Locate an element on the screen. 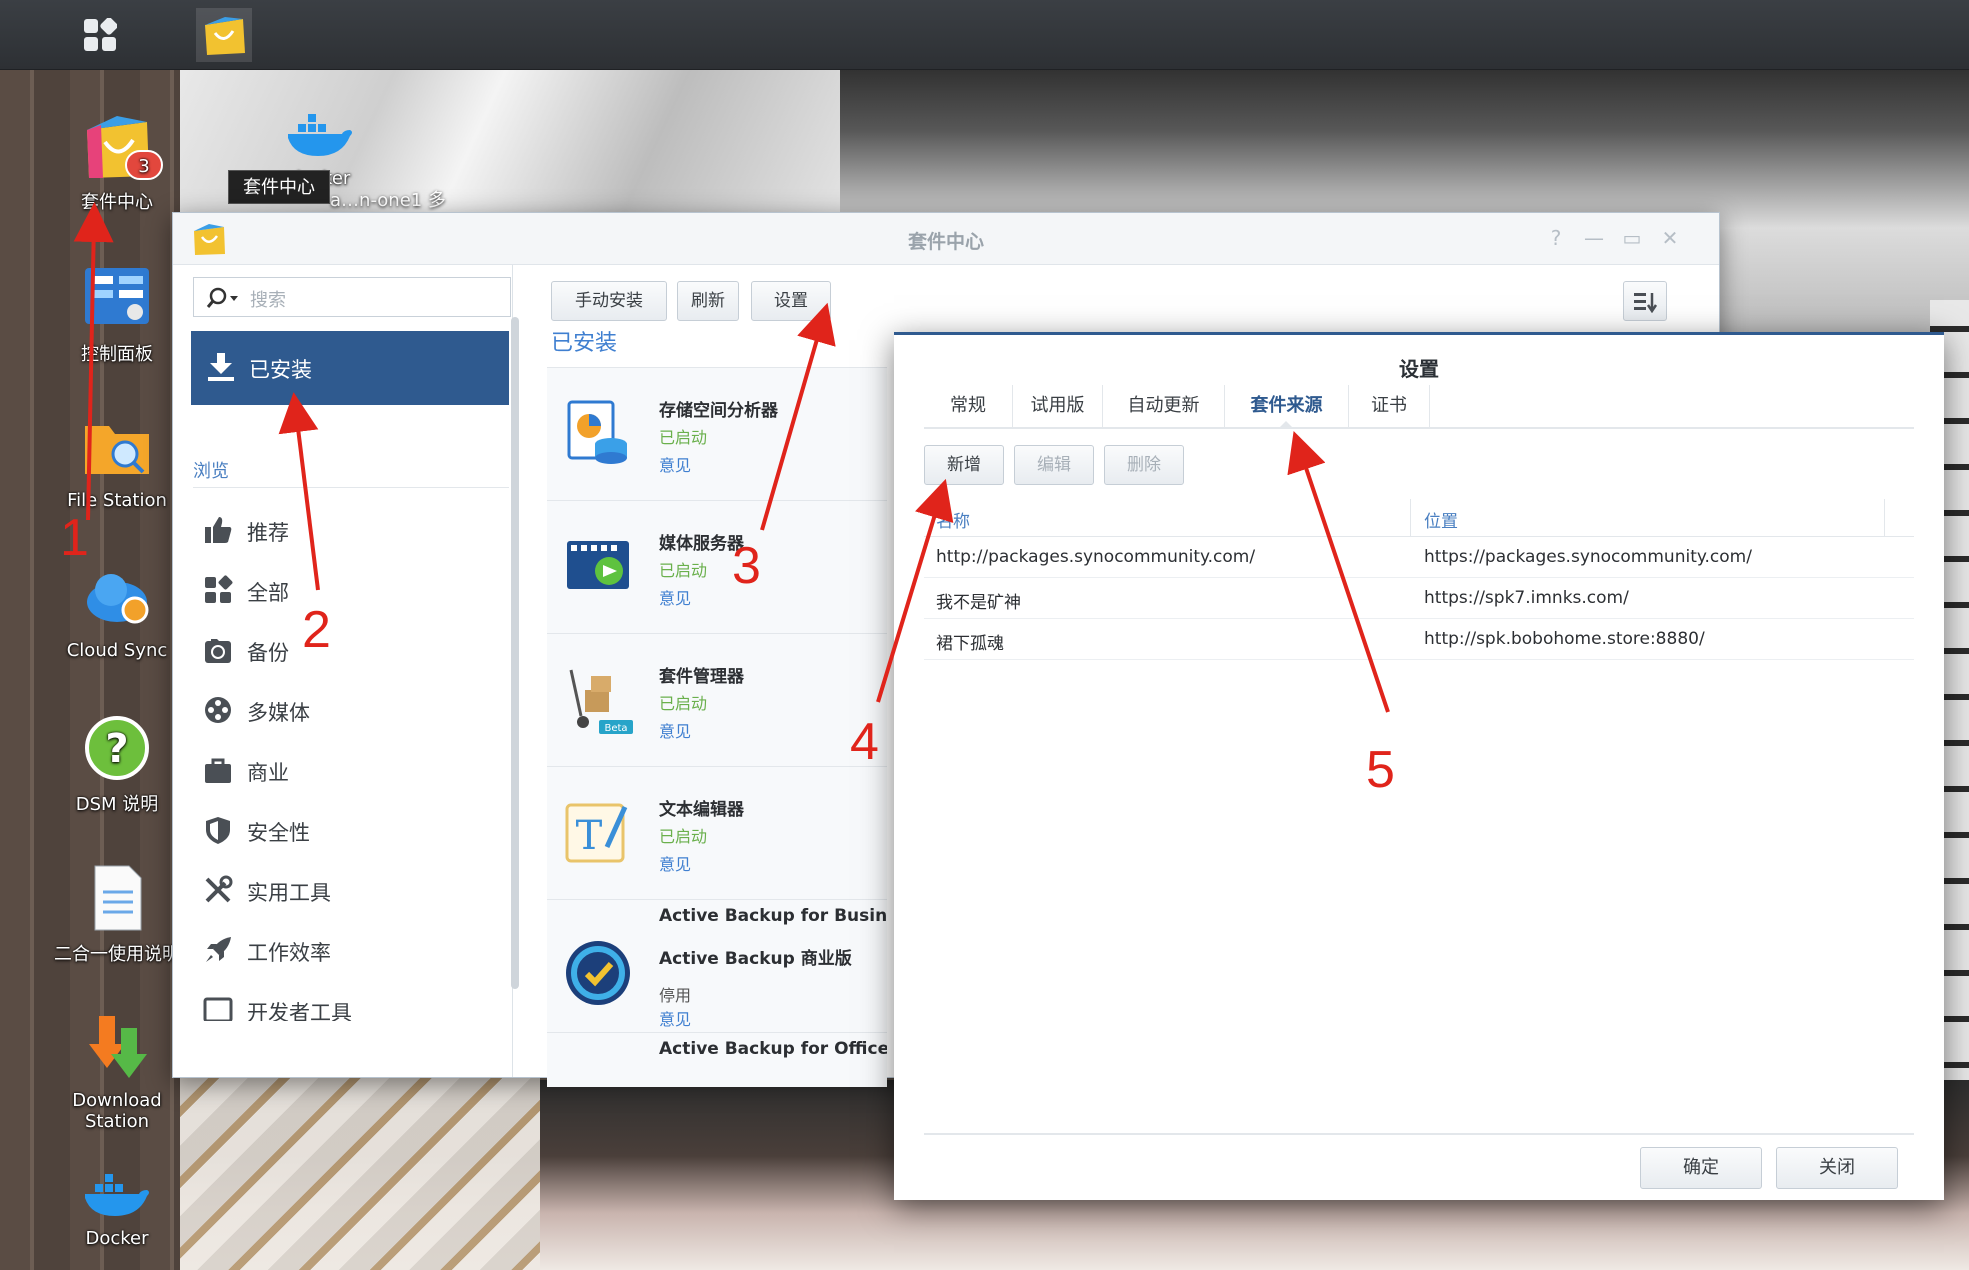 The height and width of the screenshot is (1270, 1969). backup-icon is located at coordinates (218, 651).